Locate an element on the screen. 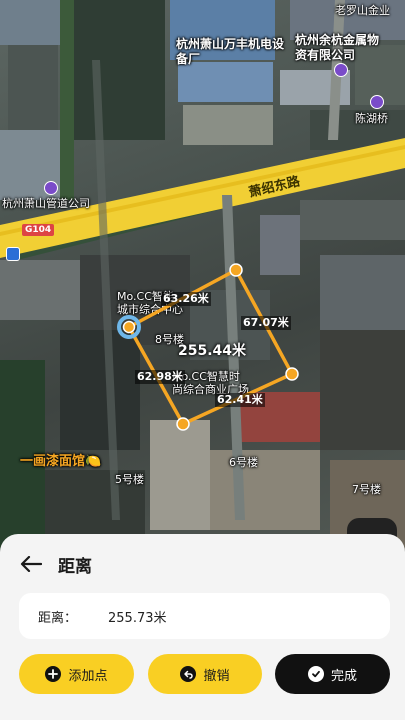 This screenshot has width=405, height=720. plus-icon is located at coordinates (53, 674).